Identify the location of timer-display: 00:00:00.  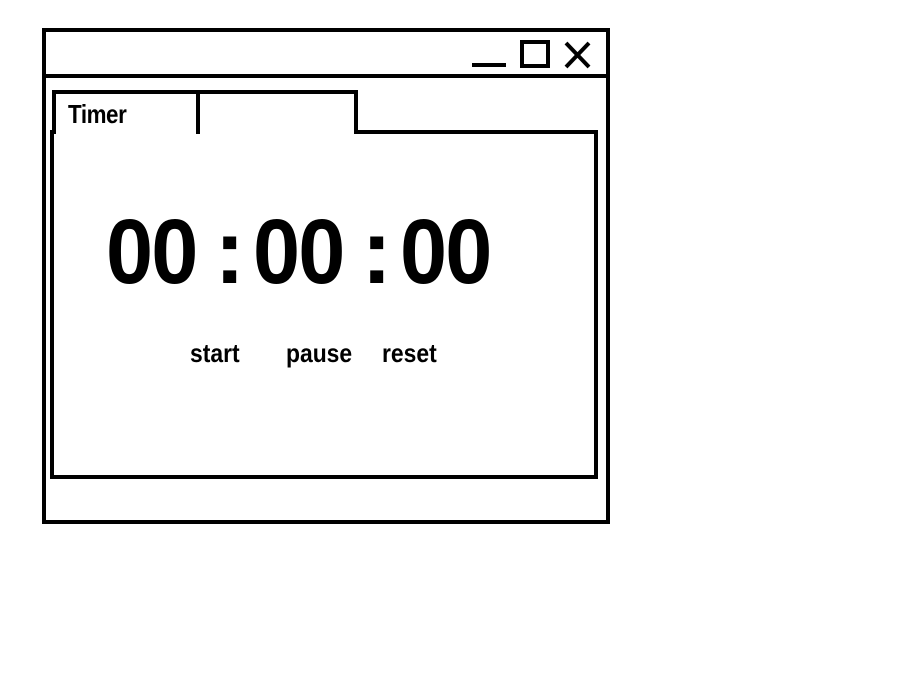
(324, 252).